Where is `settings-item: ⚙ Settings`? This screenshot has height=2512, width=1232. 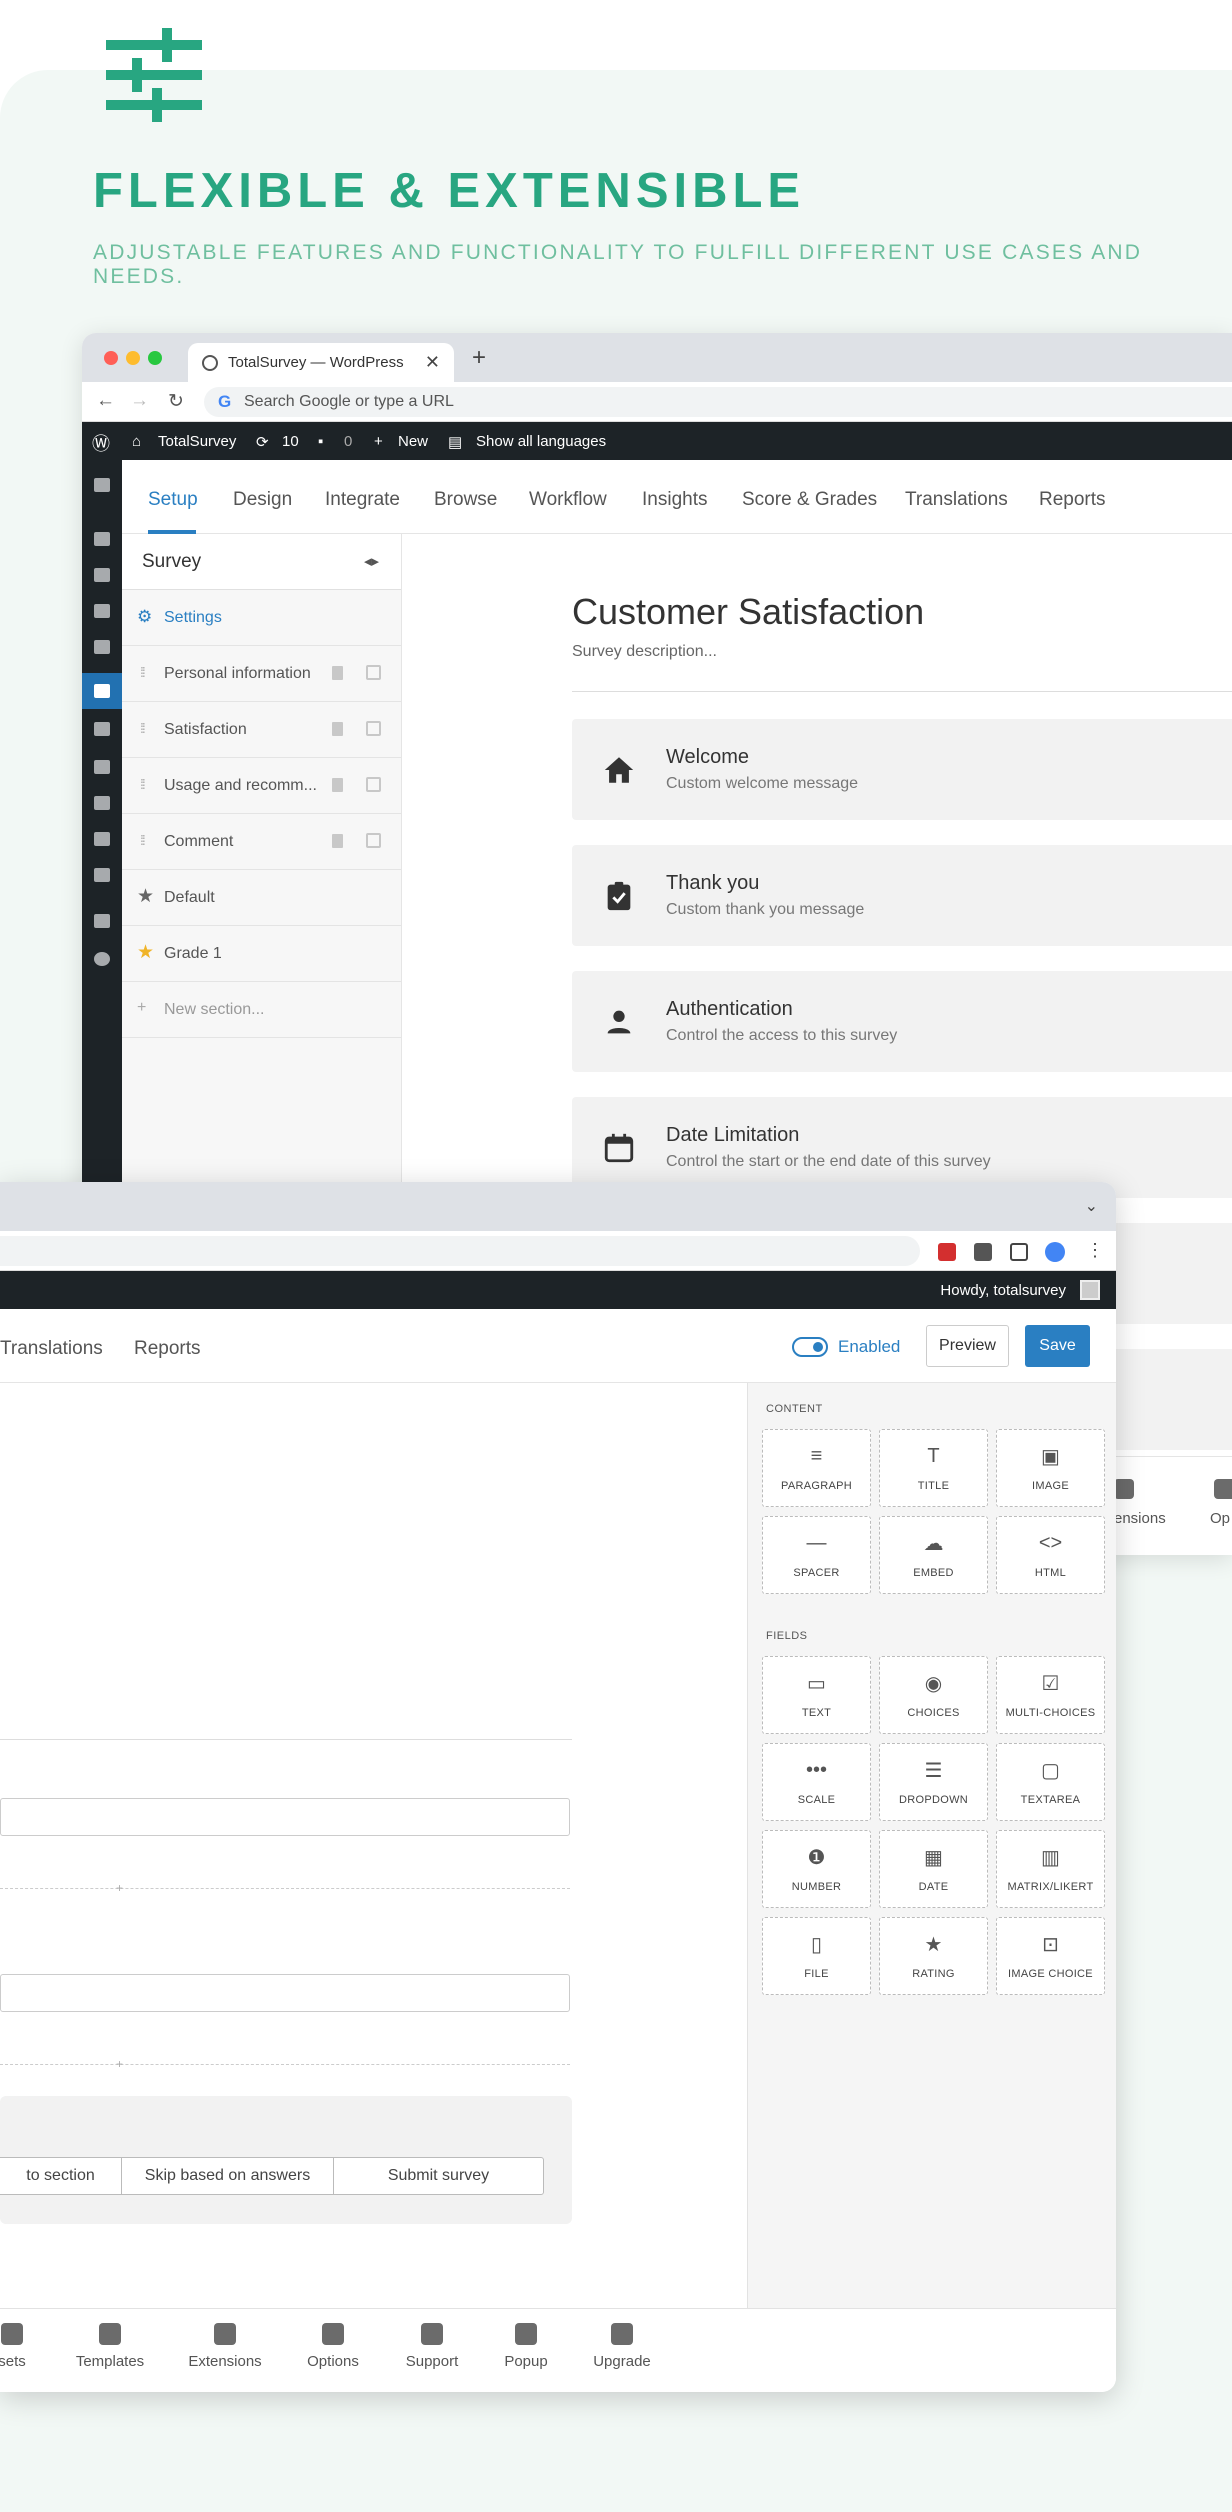 settings-item: ⚙ Settings is located at coordinates (261, 618).